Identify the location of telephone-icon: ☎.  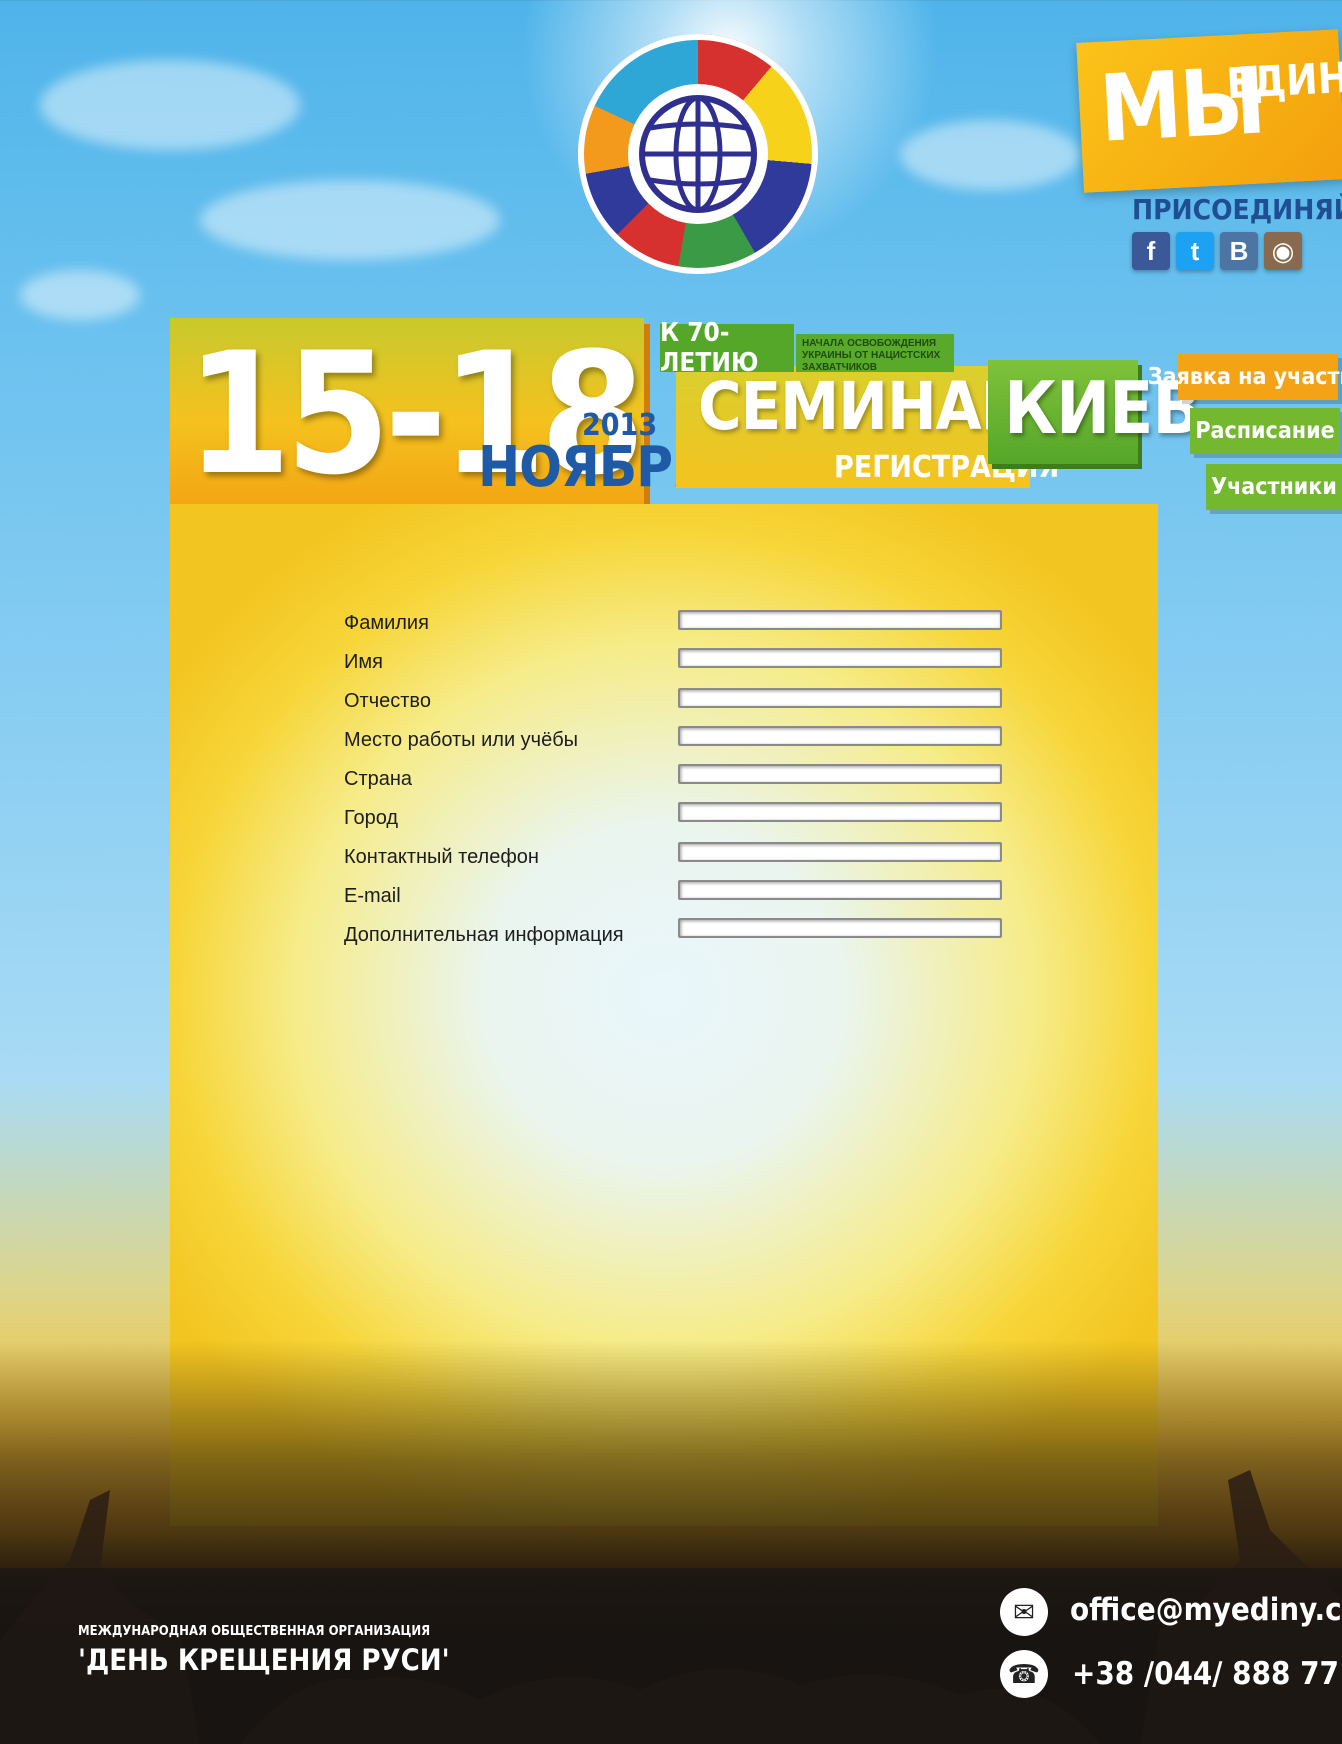
(1024, 1674).